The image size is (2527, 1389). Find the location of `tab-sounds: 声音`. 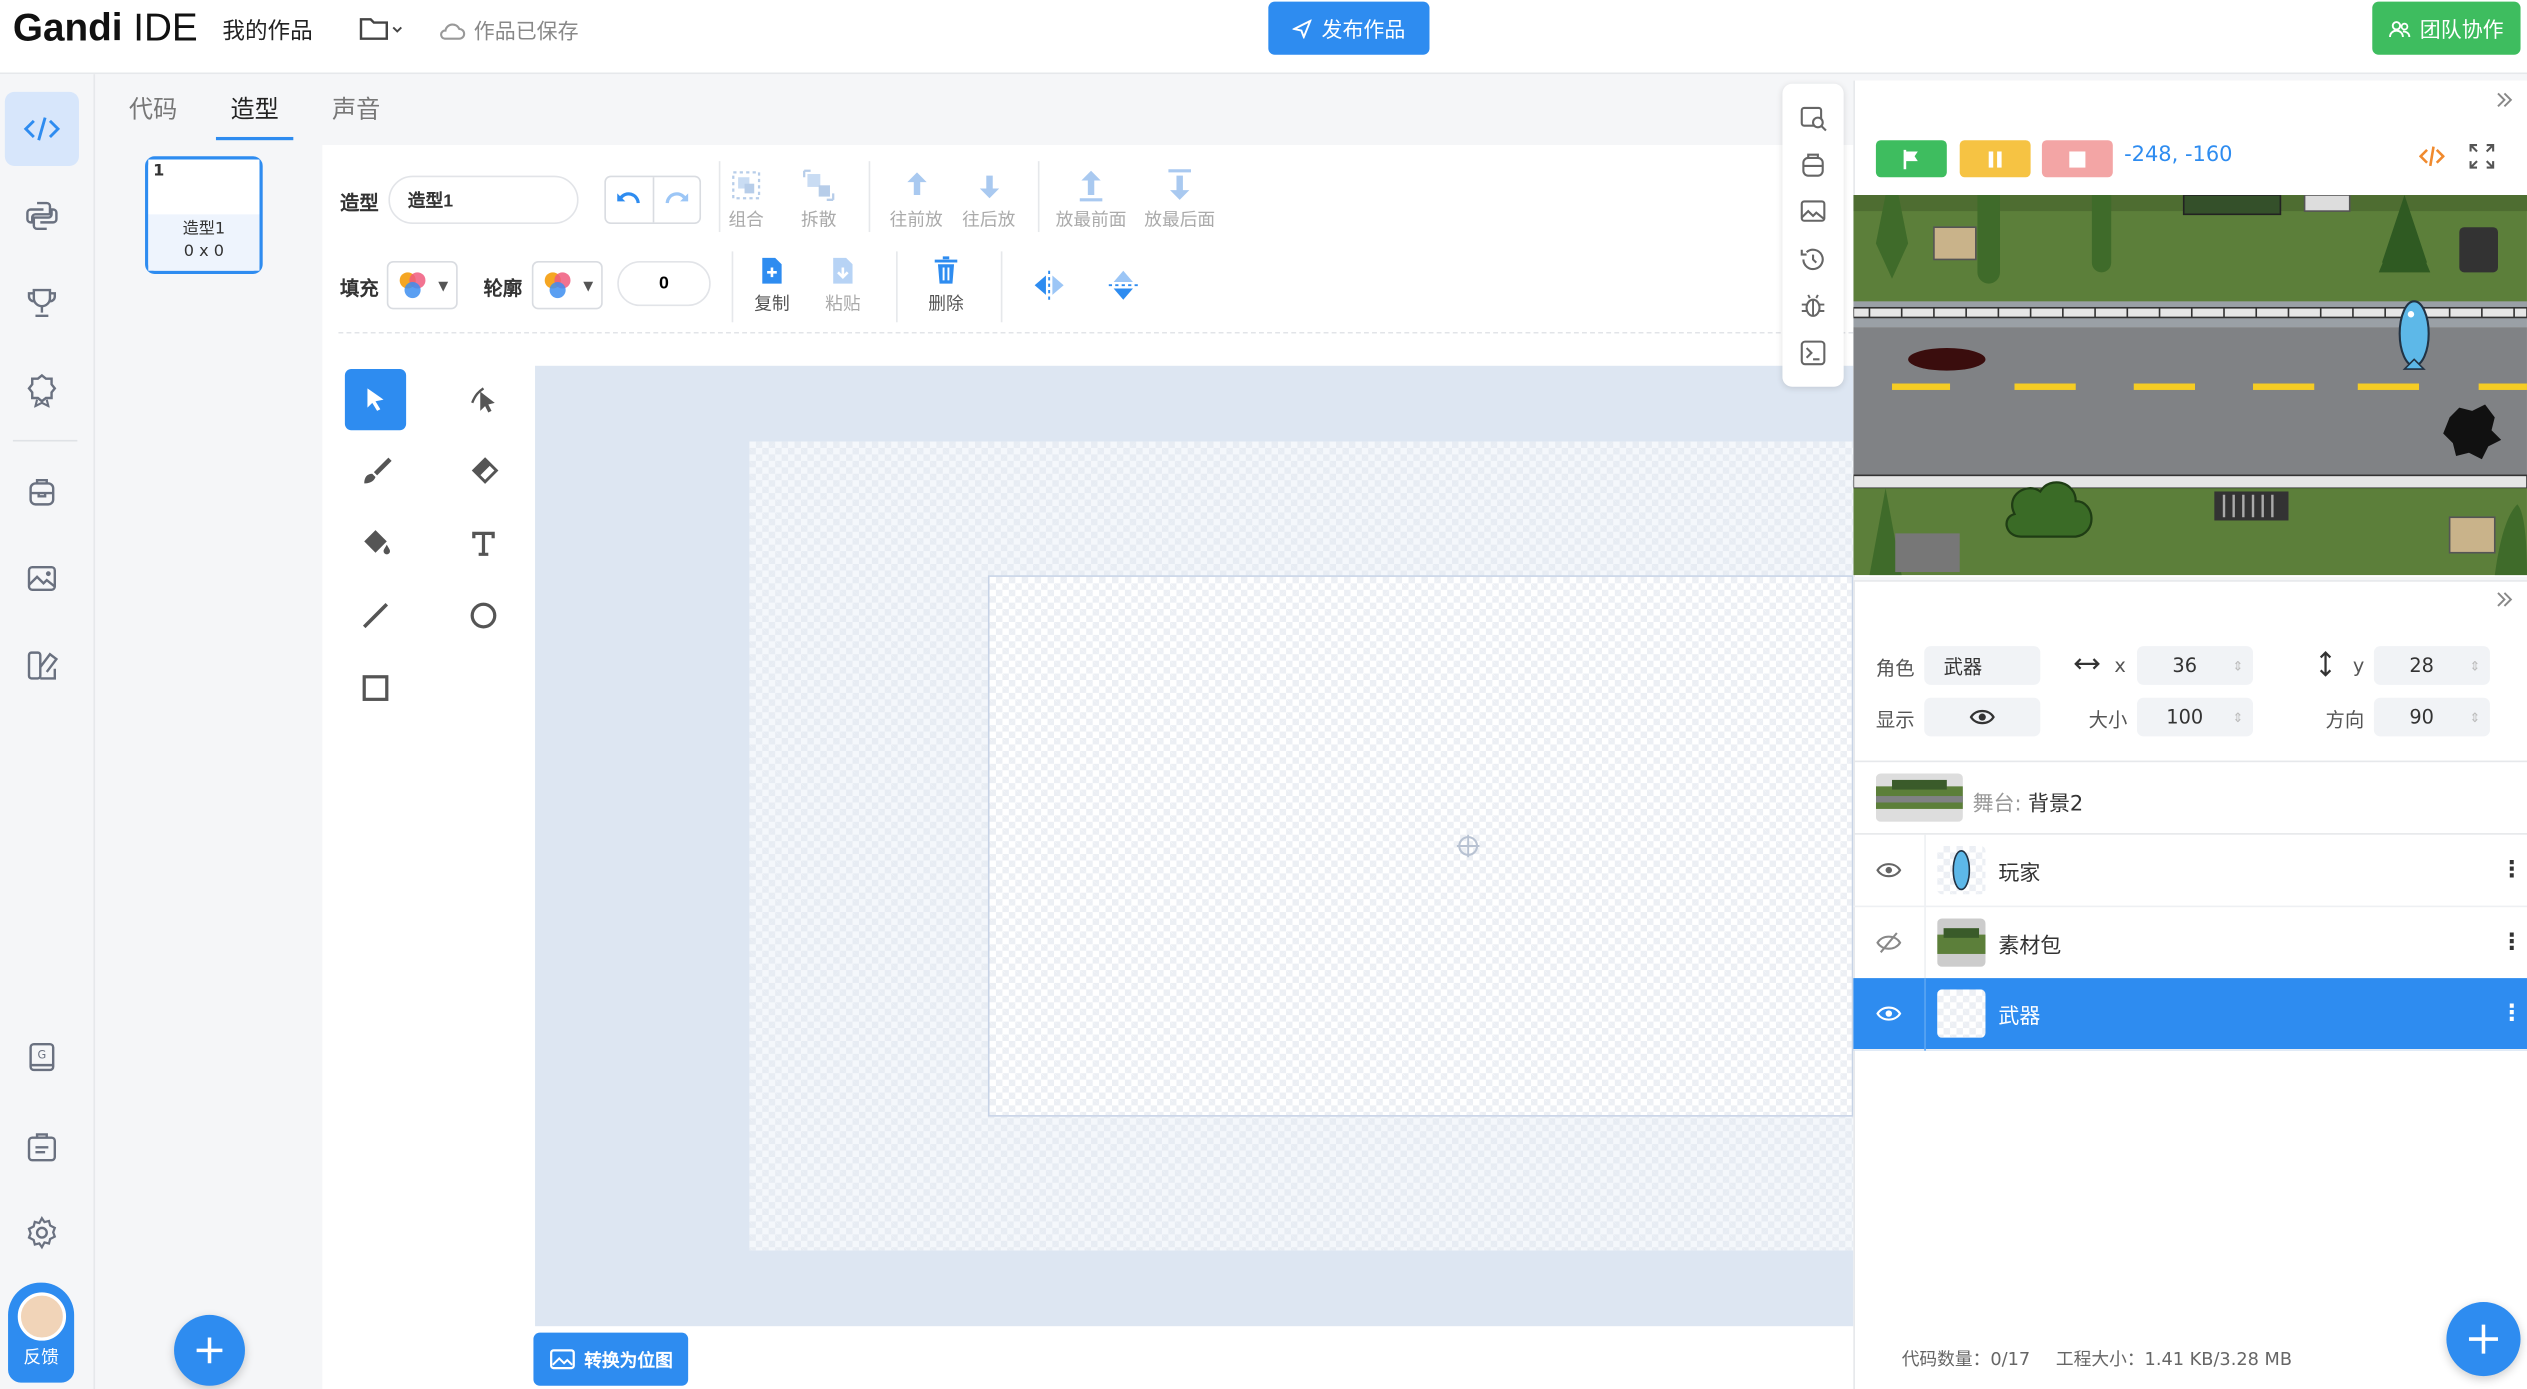

tab-sounds: 声音 is located at coordinates (356, 109).